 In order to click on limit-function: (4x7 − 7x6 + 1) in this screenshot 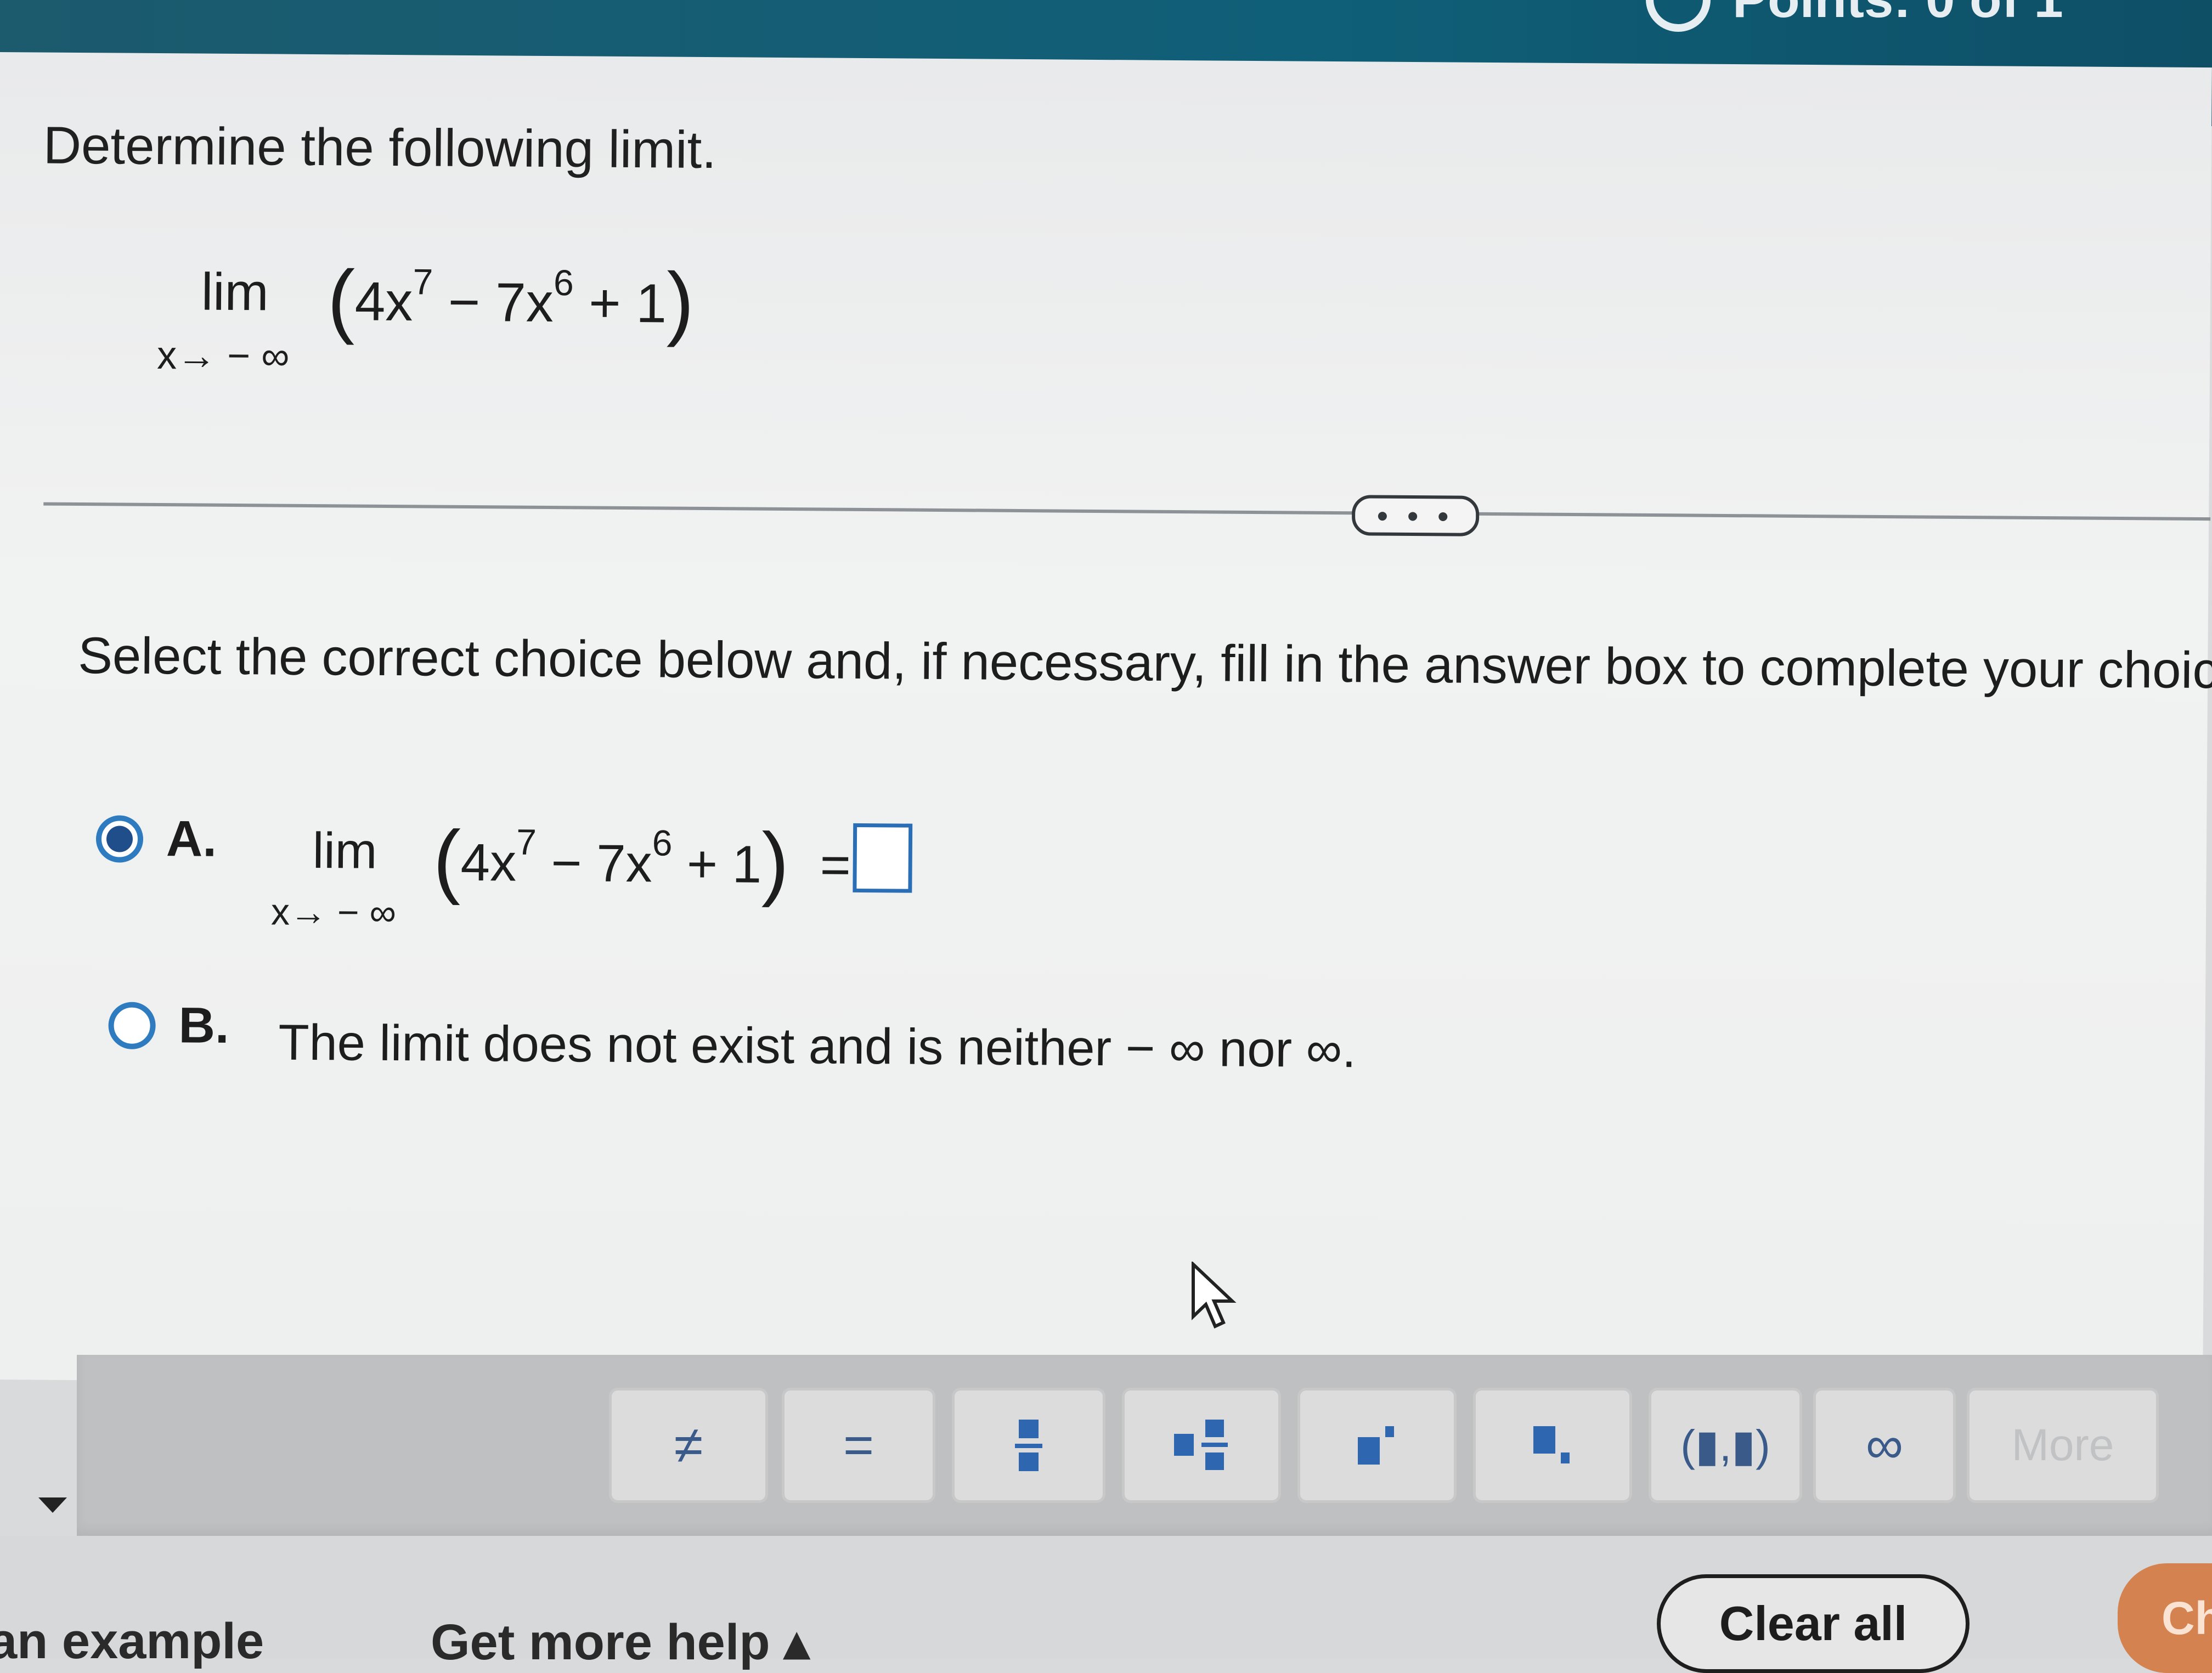, I will do `click(511, 300)`.